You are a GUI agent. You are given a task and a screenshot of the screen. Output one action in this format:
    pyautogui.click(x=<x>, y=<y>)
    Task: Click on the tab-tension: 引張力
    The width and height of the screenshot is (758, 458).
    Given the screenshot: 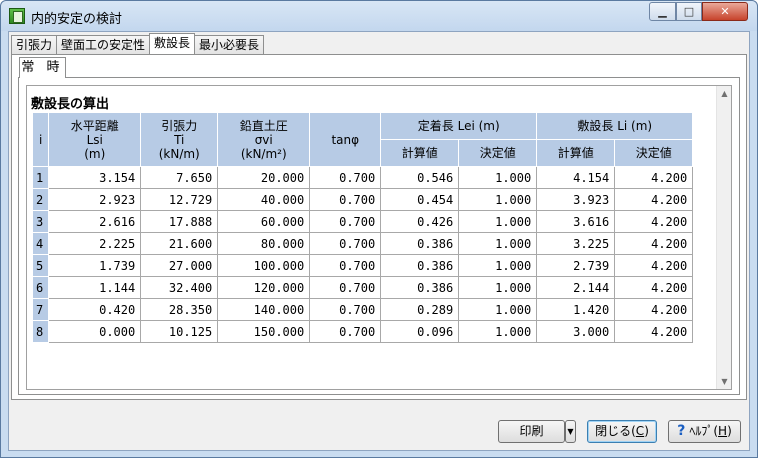 What is the action you would take?
    pyautogui.click(x=34, y=44)
    